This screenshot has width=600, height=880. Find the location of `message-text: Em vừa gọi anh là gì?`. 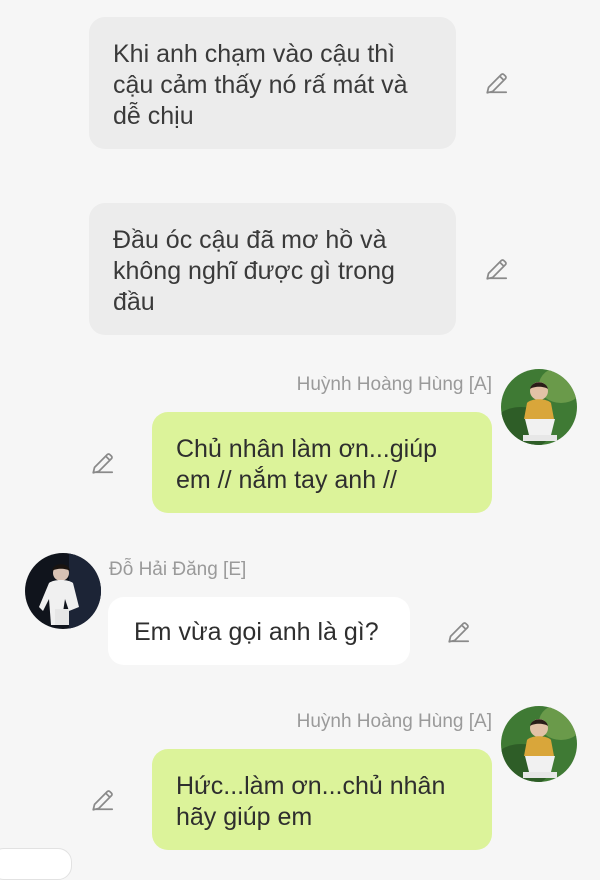

message-text: Em vừa gọi anh là gì? is located at coordinates (256, 632).